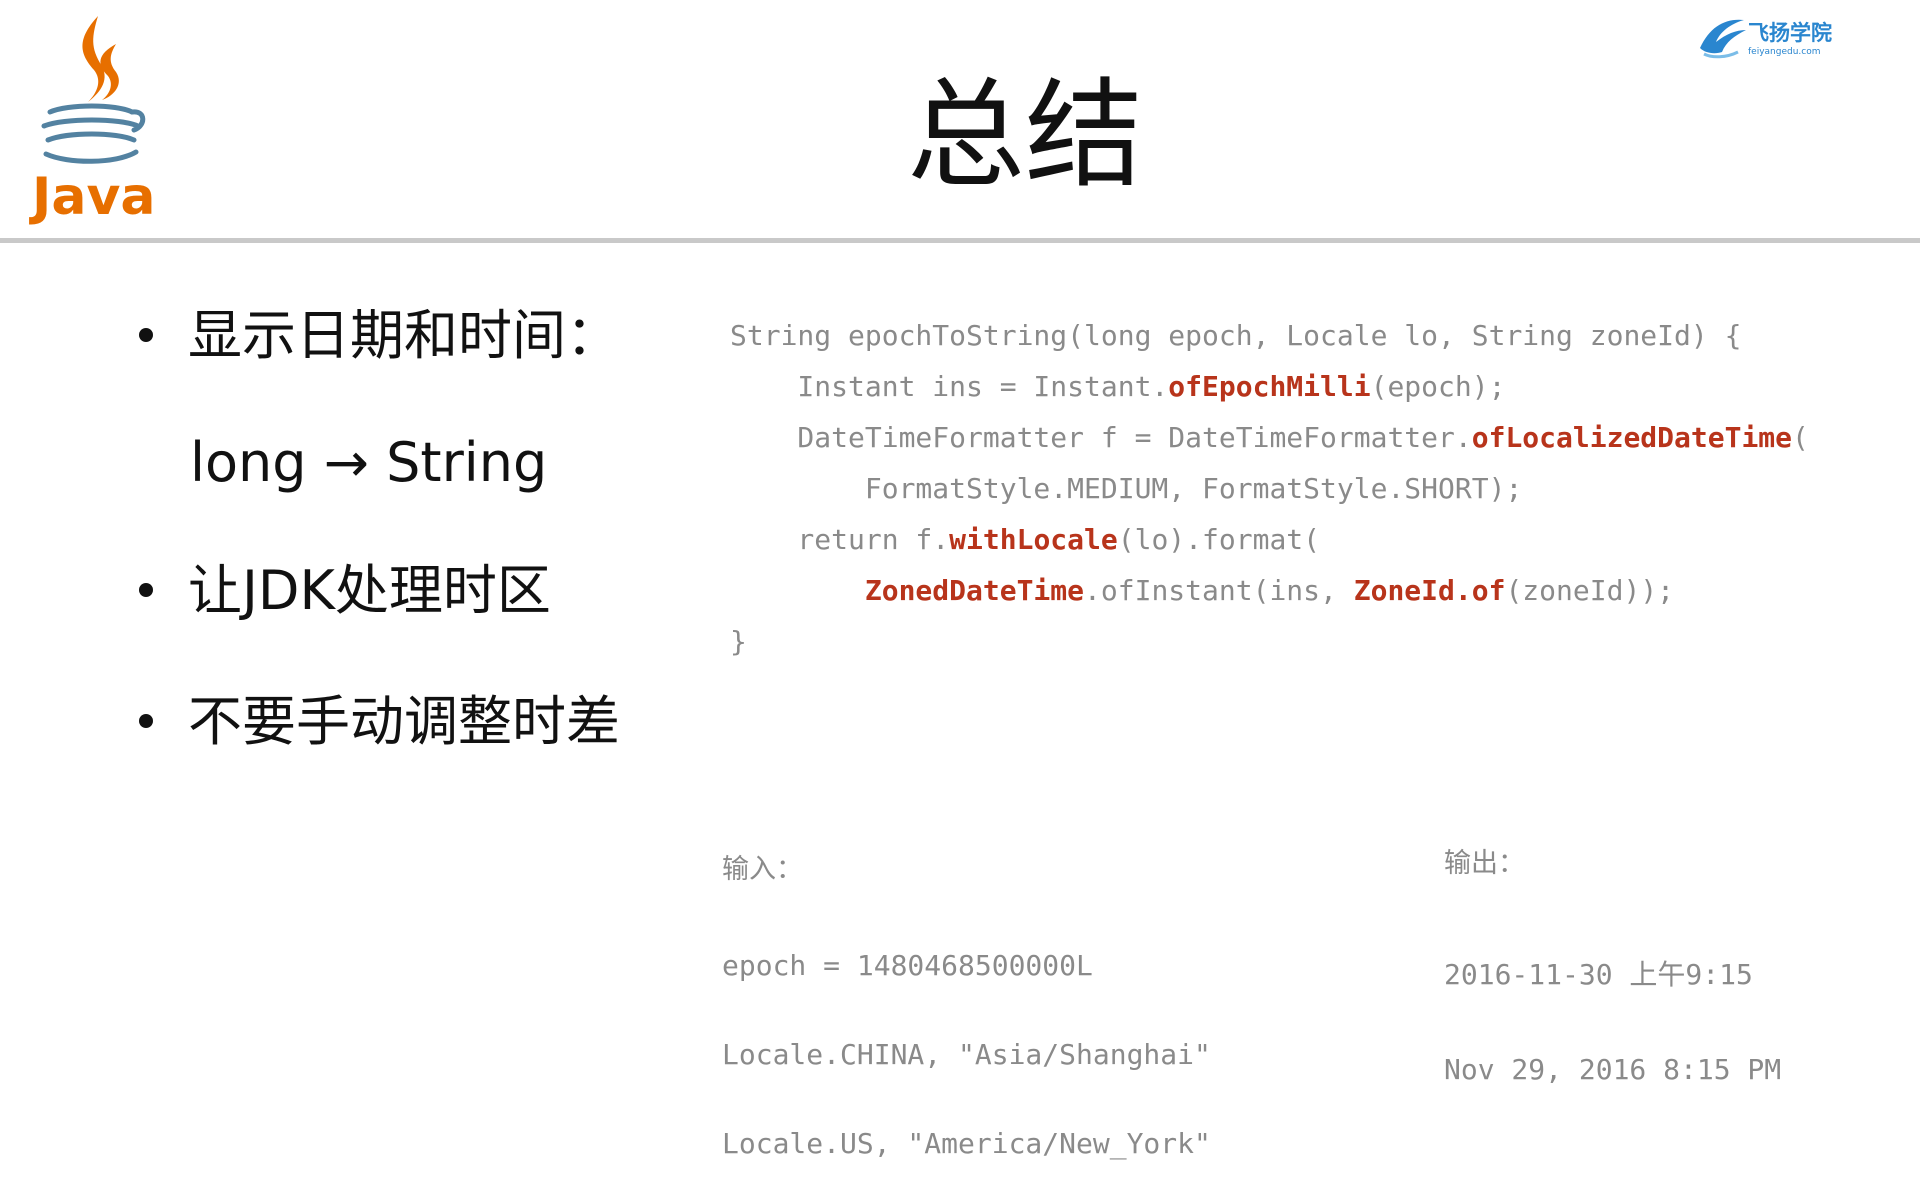 This screenshot has height=1188, width=1920. What do you see at coordinates (1598, 974) in the screenshot?
I see `output-line: 2016-11-30 上午9:15` at bounding box center [1598, 974].